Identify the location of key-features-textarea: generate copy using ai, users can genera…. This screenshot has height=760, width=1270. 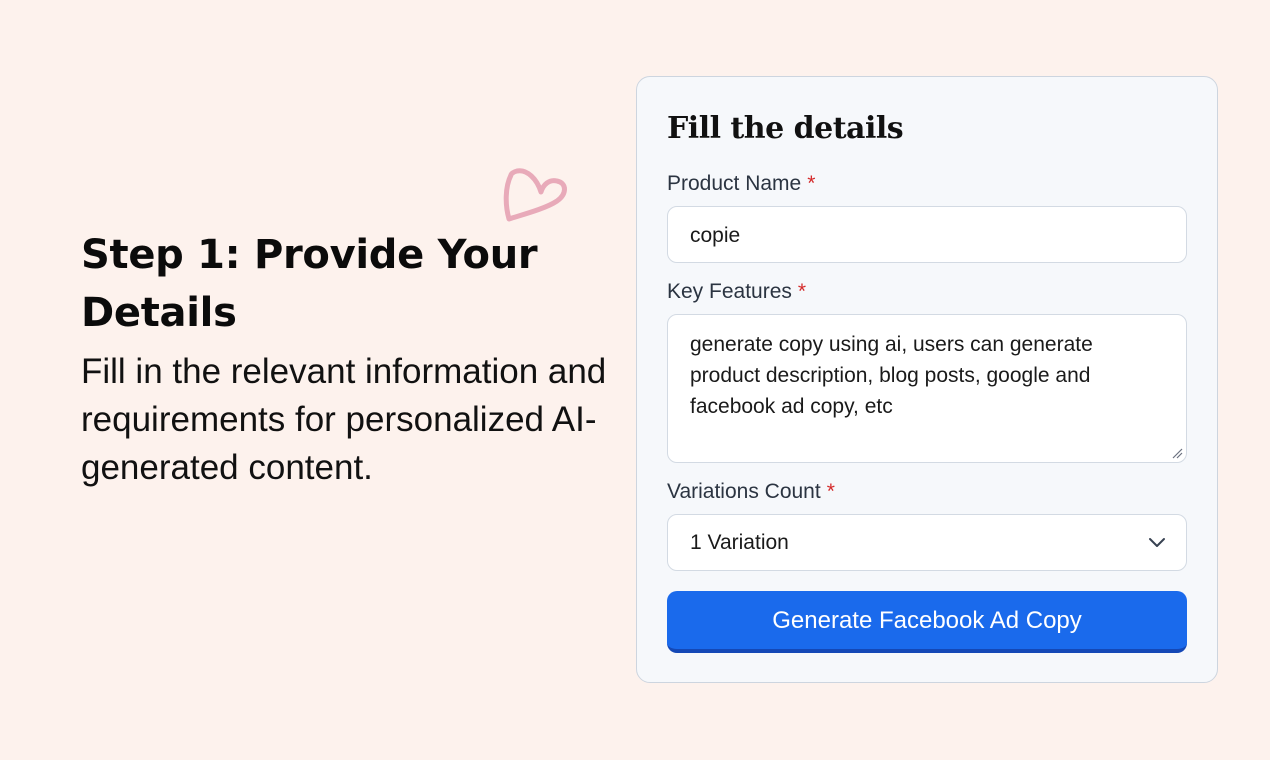
(927, 388).